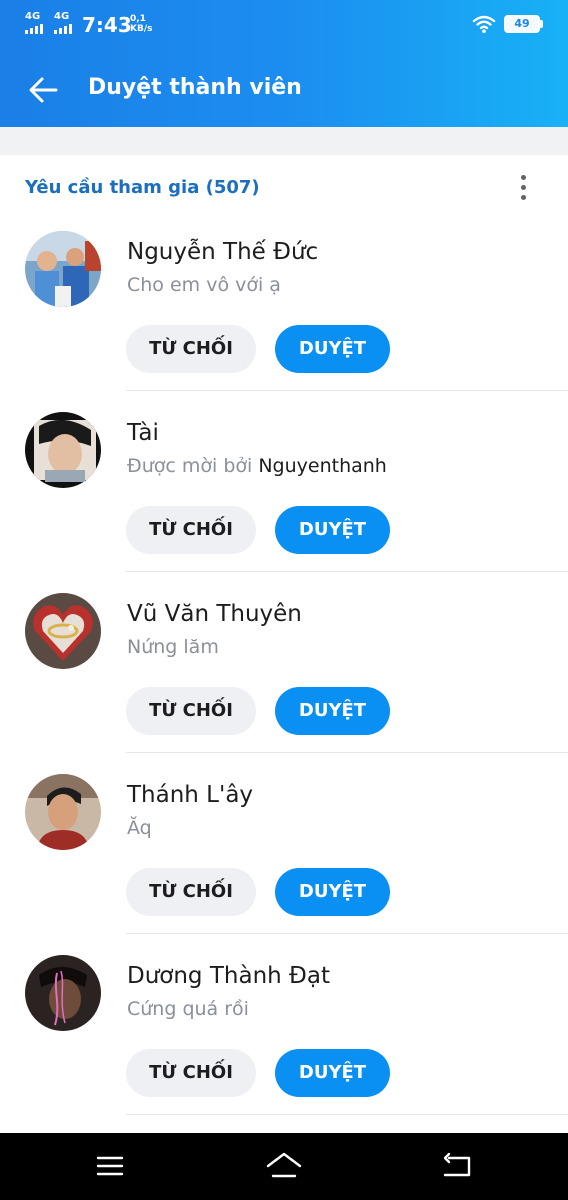 This screenshot has width=568, height=1200. I want to click on back-icon, so click(457, 1164).